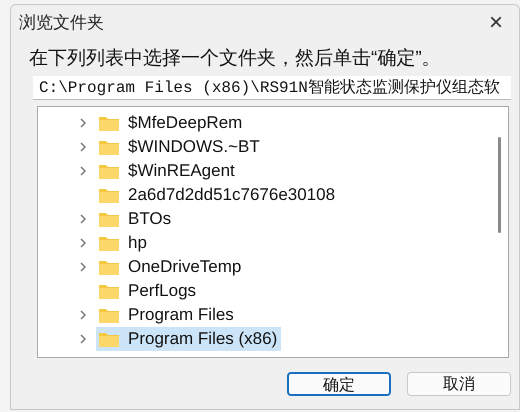  I want to click on tree-item: Program Files, so click(167, 315).